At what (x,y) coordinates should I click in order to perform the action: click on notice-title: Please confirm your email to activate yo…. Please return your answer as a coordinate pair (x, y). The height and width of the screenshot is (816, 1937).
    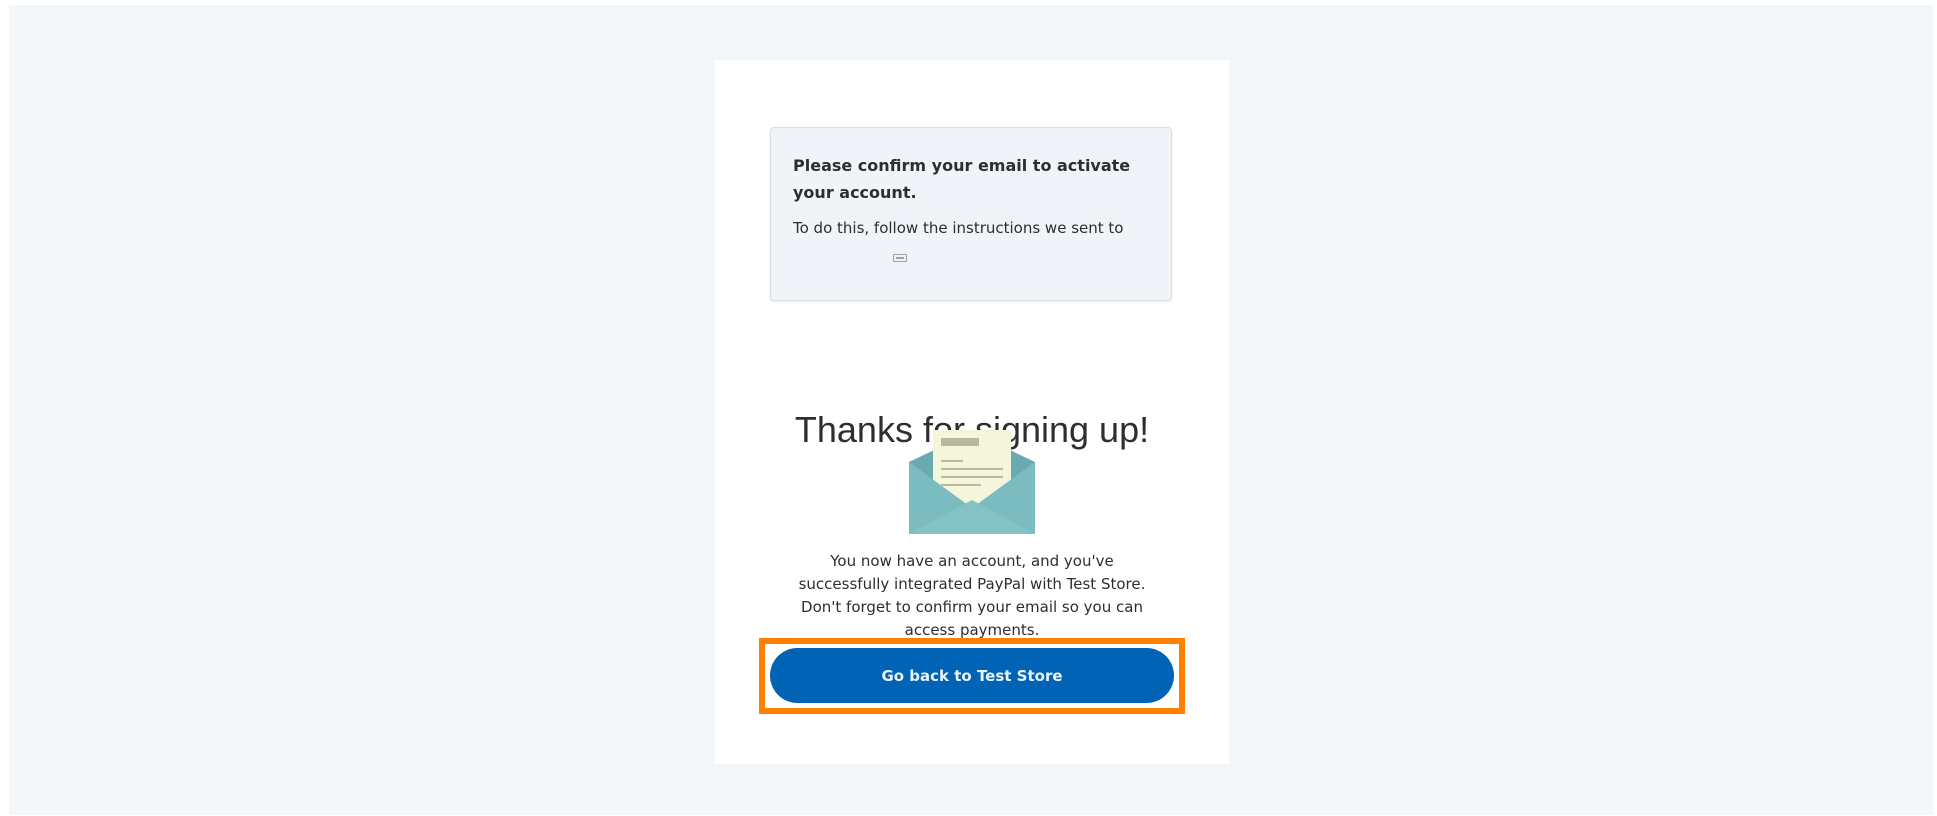
    Looking at the image, I should click on (962, 179).